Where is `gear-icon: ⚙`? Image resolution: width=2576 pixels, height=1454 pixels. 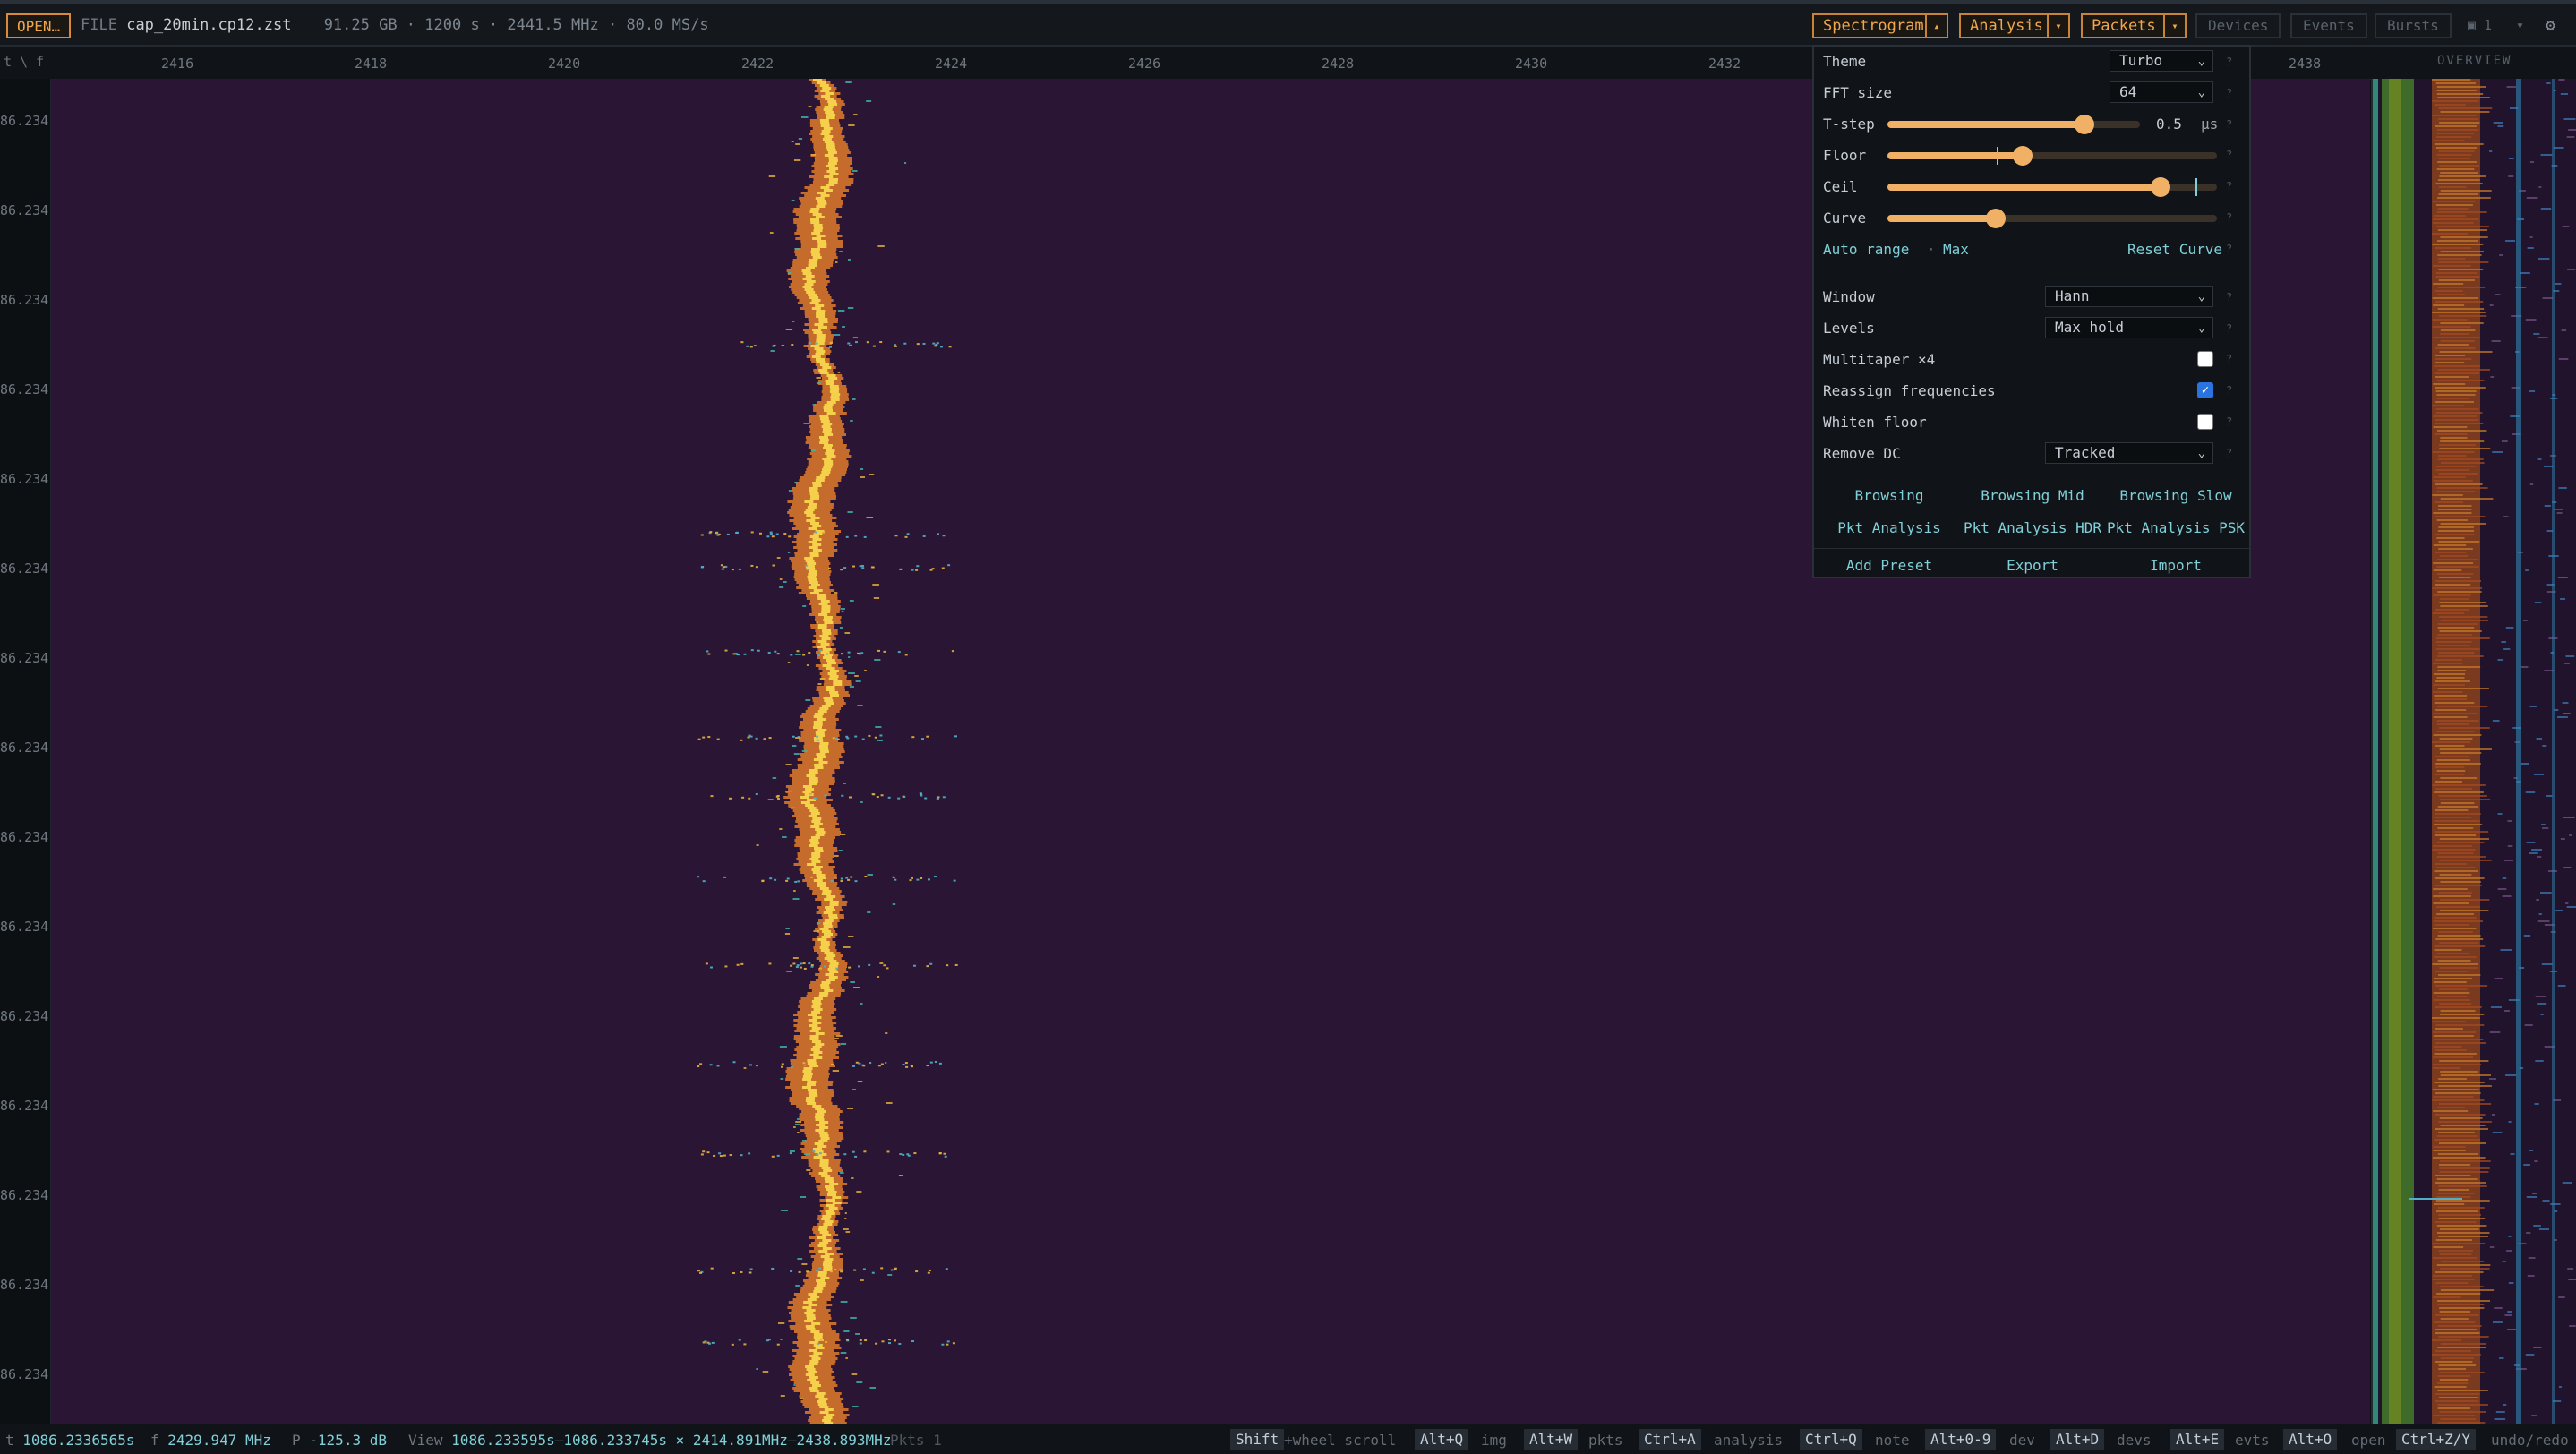 gear-icon: ⚙ is located at coordinates (2550, 25).